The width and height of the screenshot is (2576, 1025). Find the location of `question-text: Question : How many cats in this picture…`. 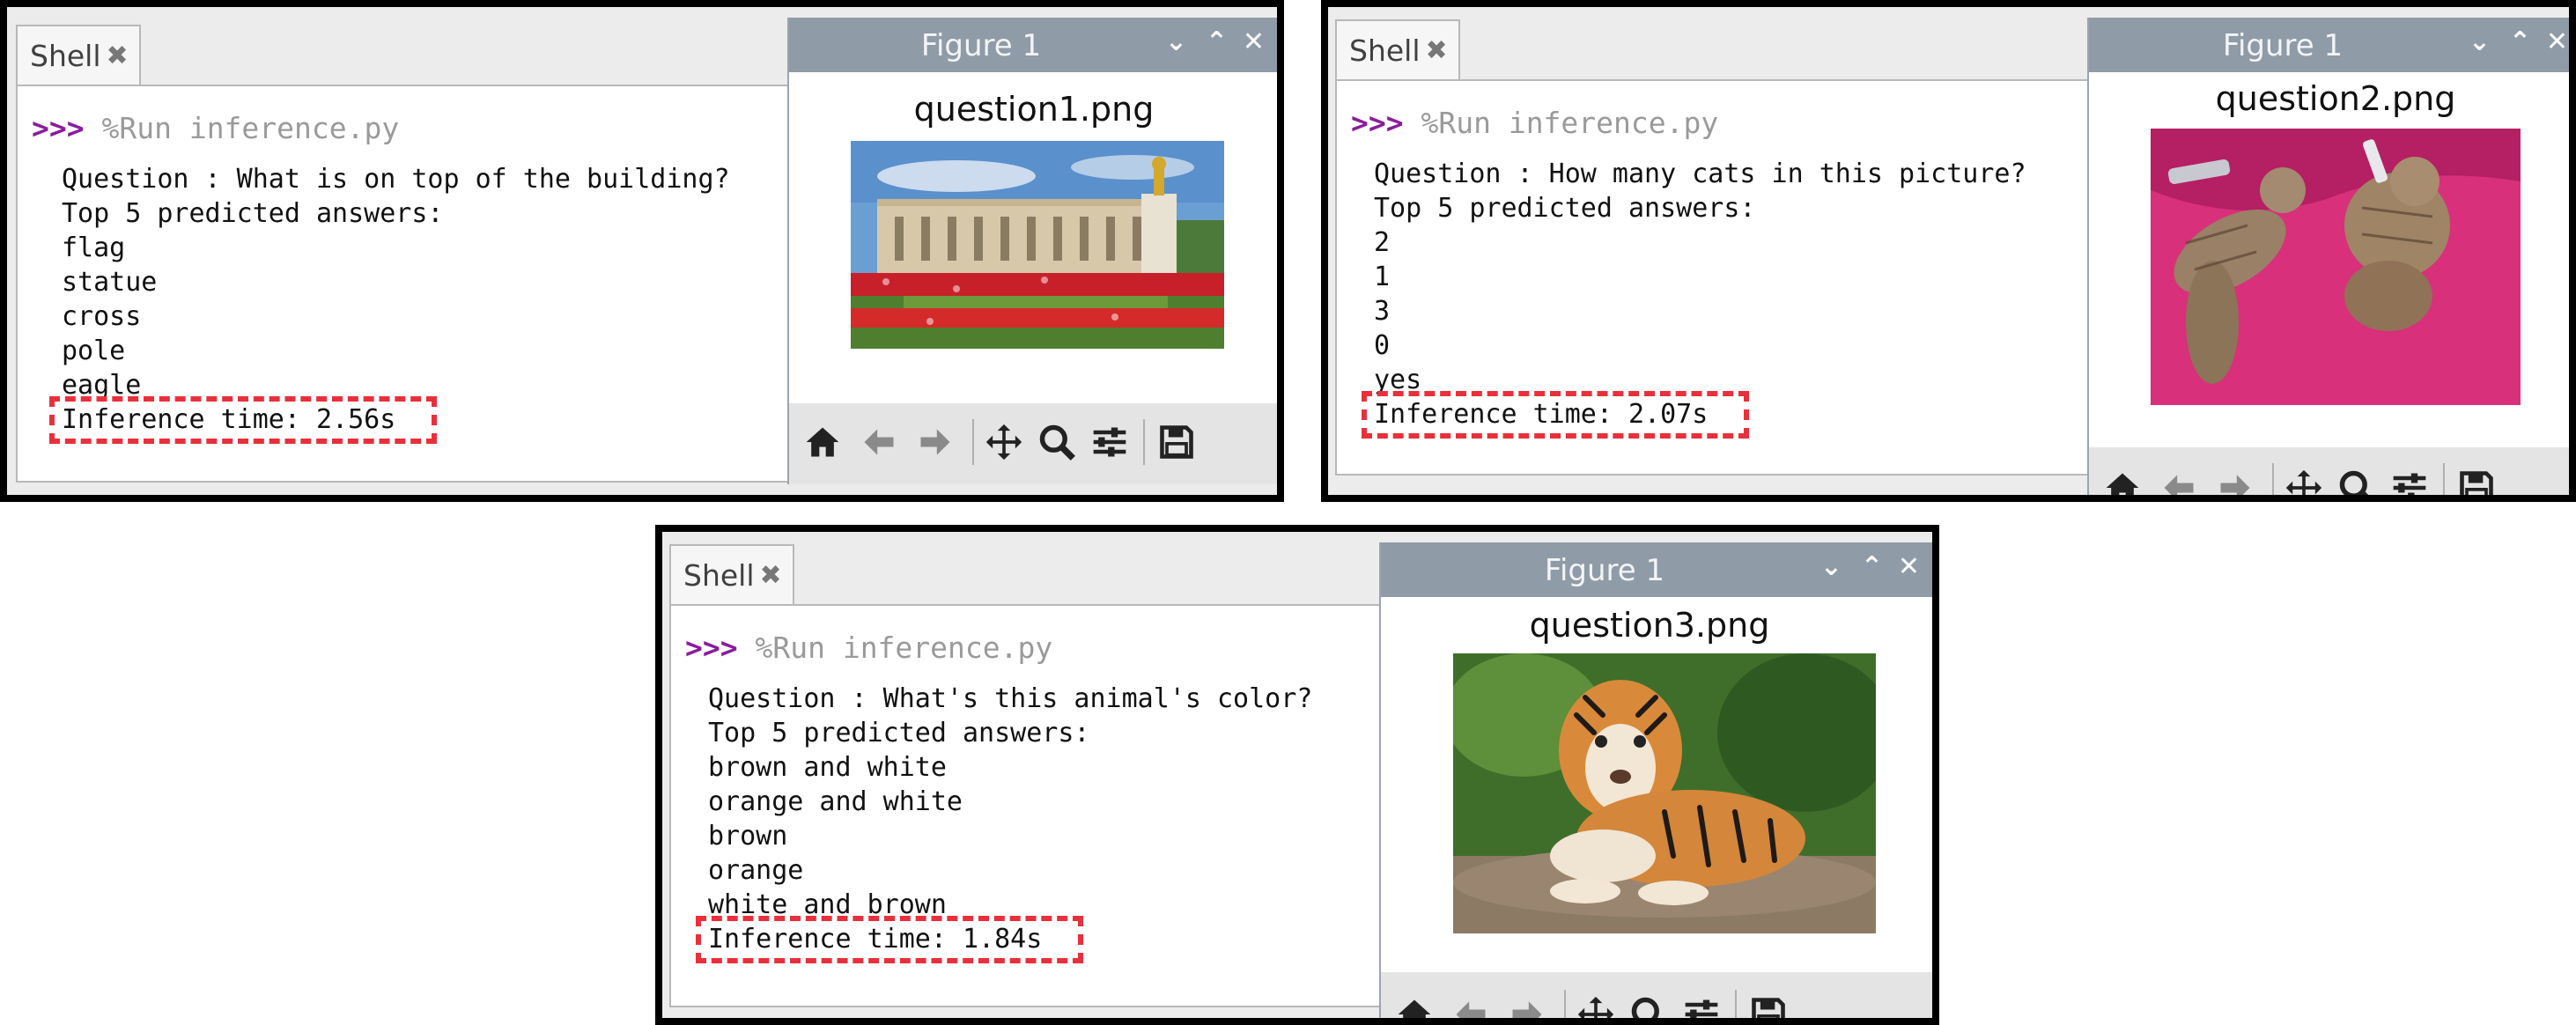

question-text: Question : How many cats in this picture… is located at coordinates (1700, 174).